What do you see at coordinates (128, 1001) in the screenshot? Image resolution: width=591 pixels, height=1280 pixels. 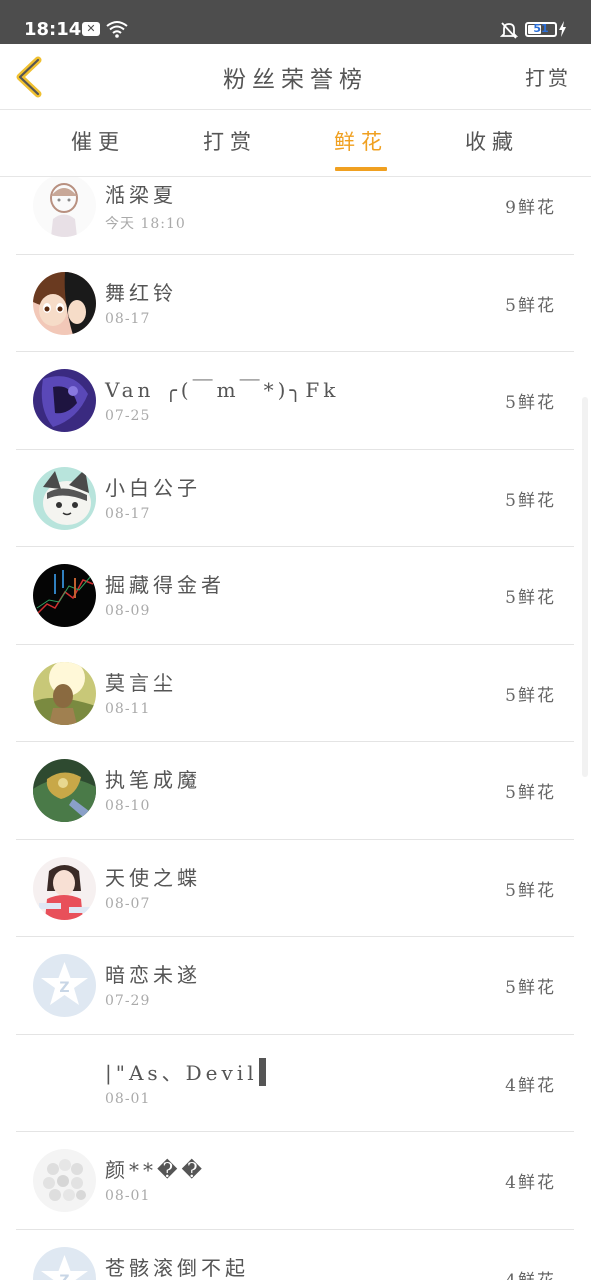 I see `fan-date: 07-29` at bounding box center [128, 1001].